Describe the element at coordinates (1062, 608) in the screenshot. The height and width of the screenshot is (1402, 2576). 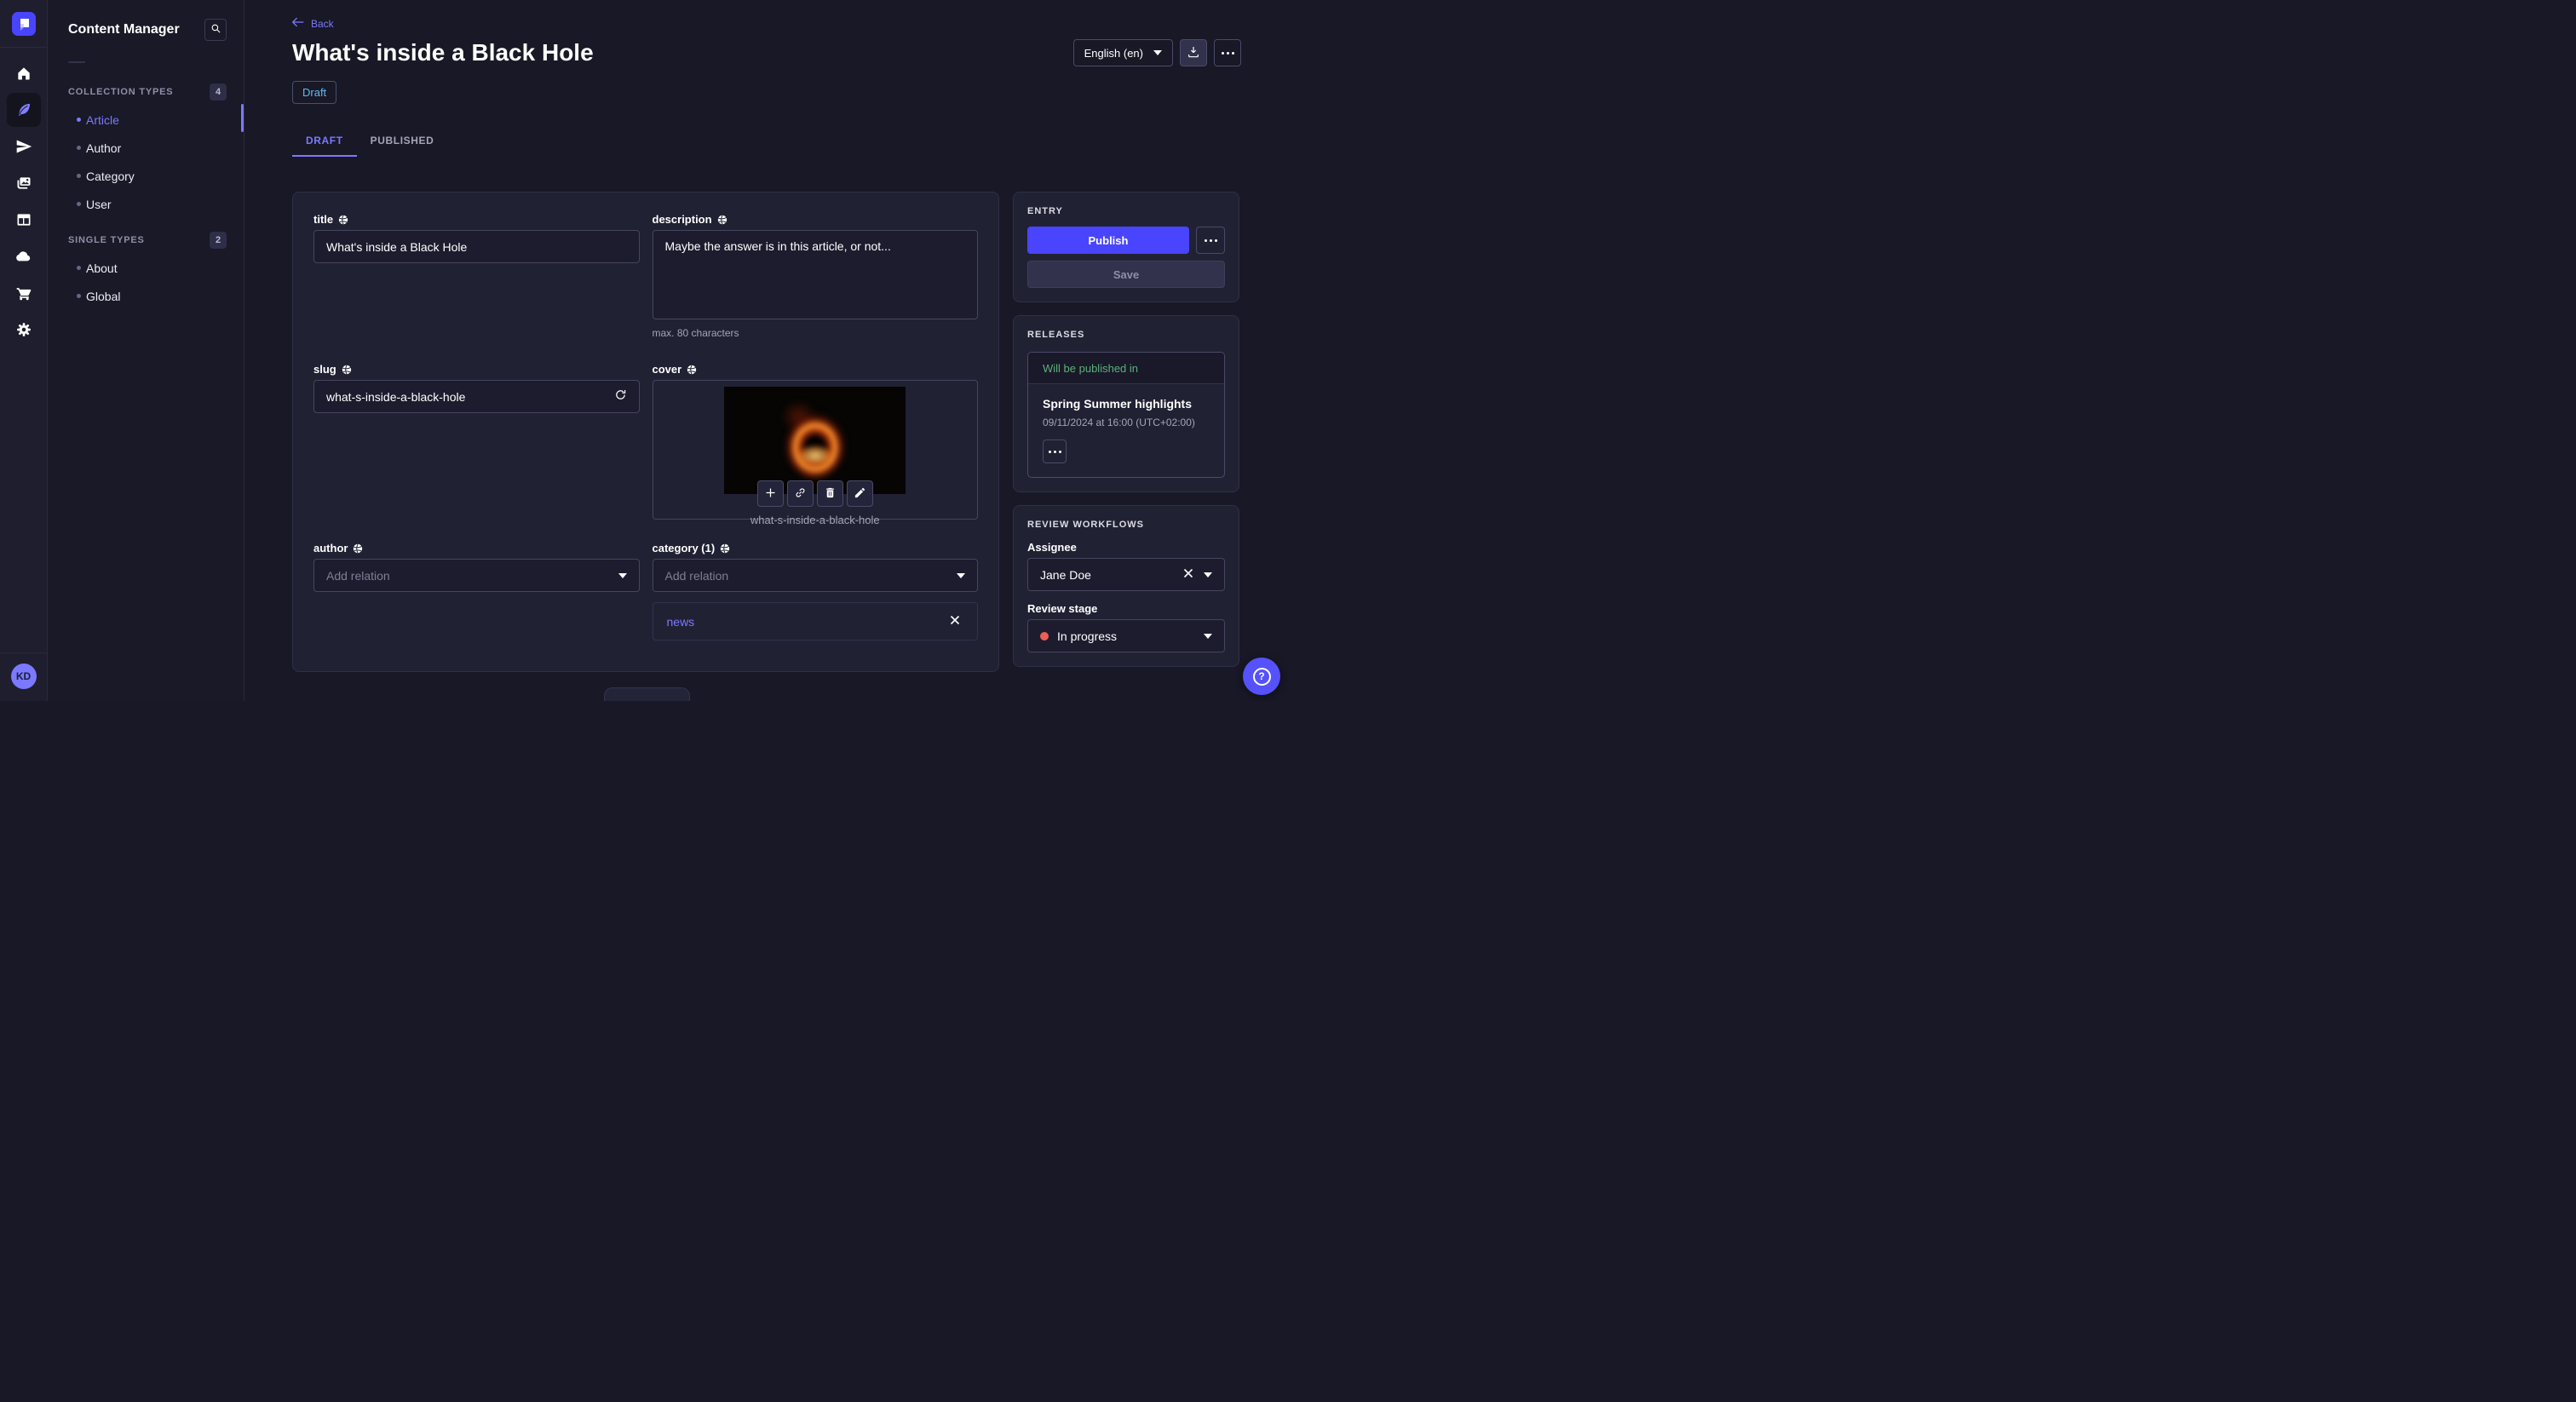
I see `review-stage-label: Review stage` at that location.